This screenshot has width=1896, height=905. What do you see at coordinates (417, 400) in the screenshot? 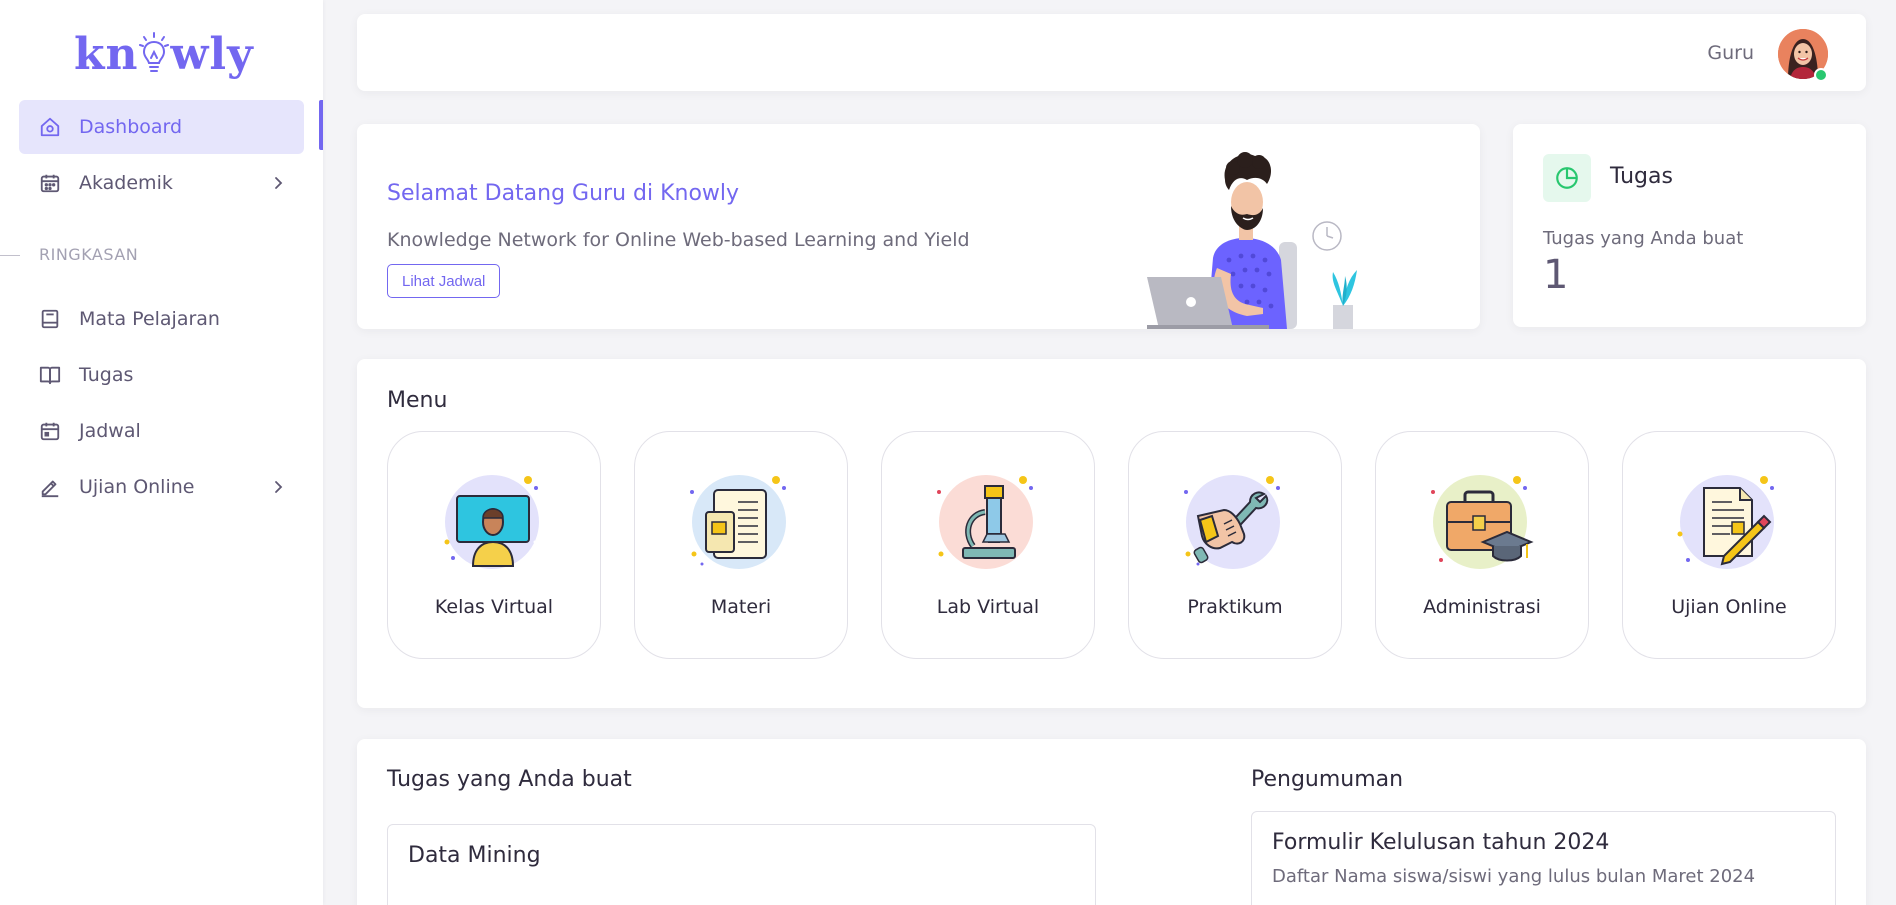
I see `menu-title: Menu` at bounding box center [417, 400].